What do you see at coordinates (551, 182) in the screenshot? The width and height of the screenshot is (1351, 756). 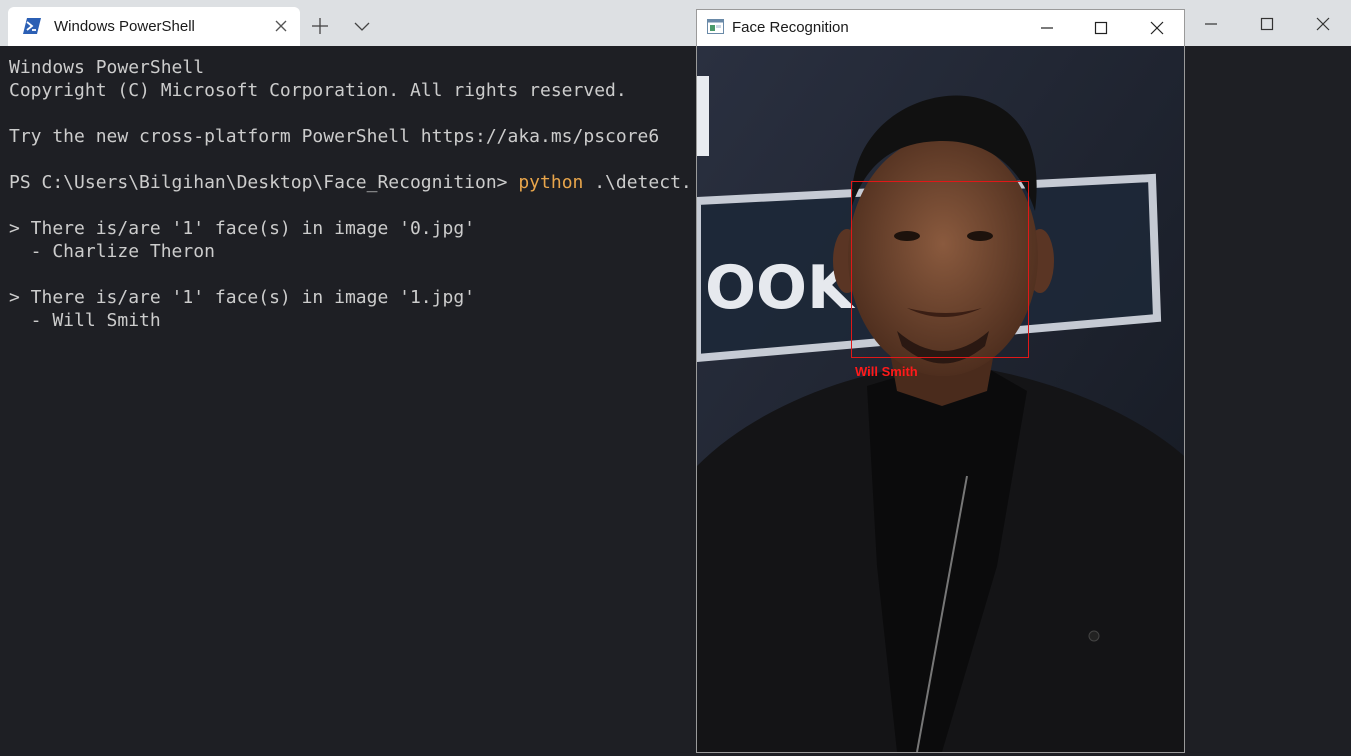 I see `command-keyword: python` at bounding box center [551, 182].